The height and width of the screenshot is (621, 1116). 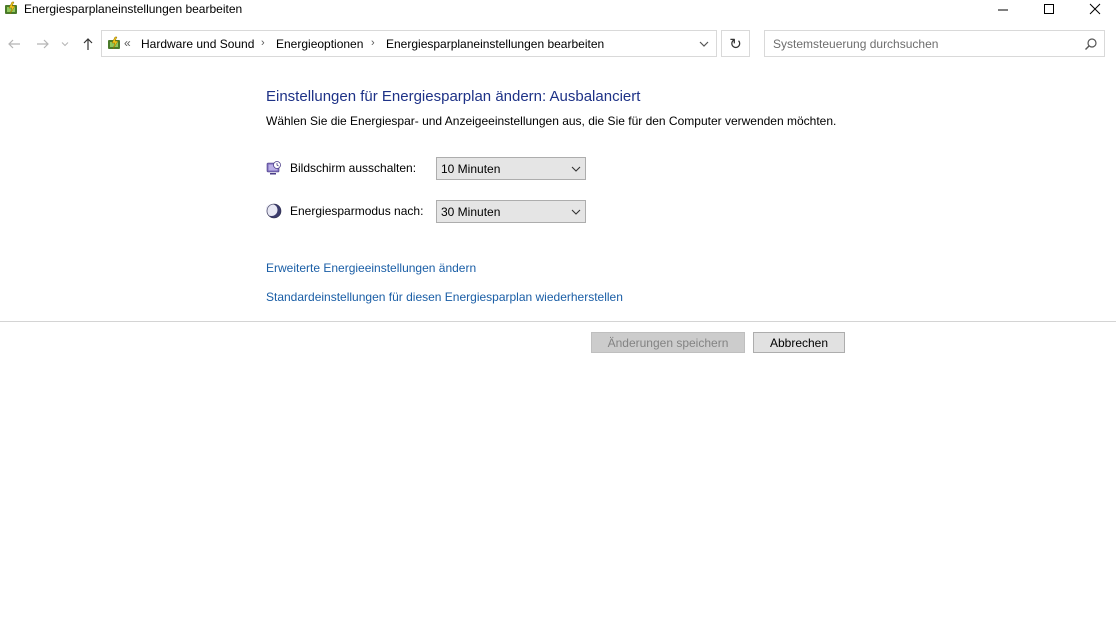 What do you see at coordinates (273, 211) in the screenshot?
I see `sleep-moon-icon` at bounding box center [273, 211].